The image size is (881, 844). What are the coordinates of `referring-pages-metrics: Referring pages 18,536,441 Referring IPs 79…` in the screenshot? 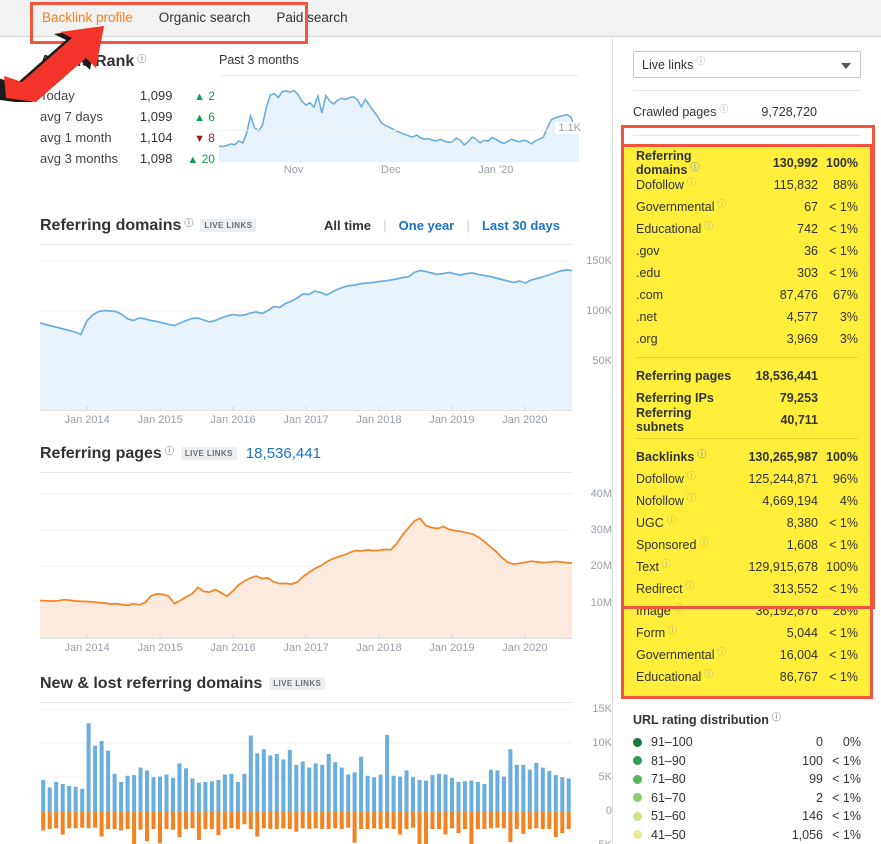 It's located at (747, 399).